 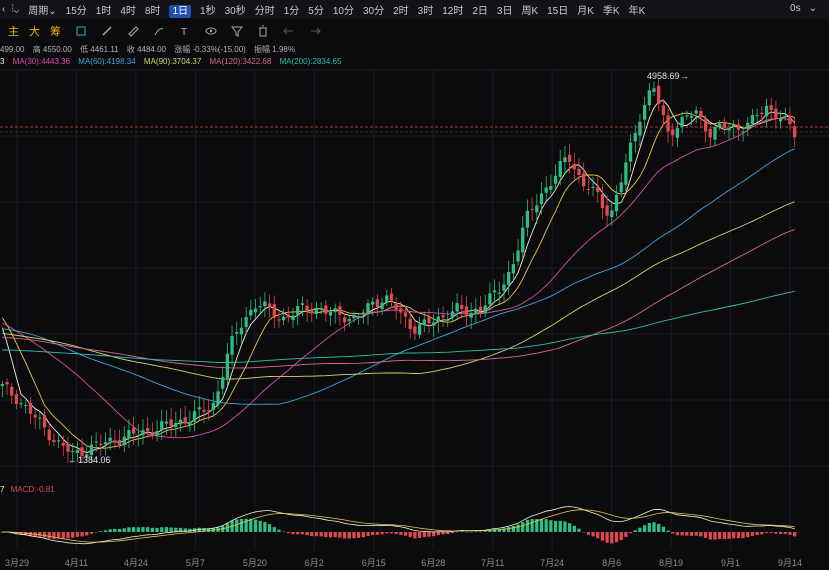 I want to click on interval-16: 3日, so click(x=505, y=11).